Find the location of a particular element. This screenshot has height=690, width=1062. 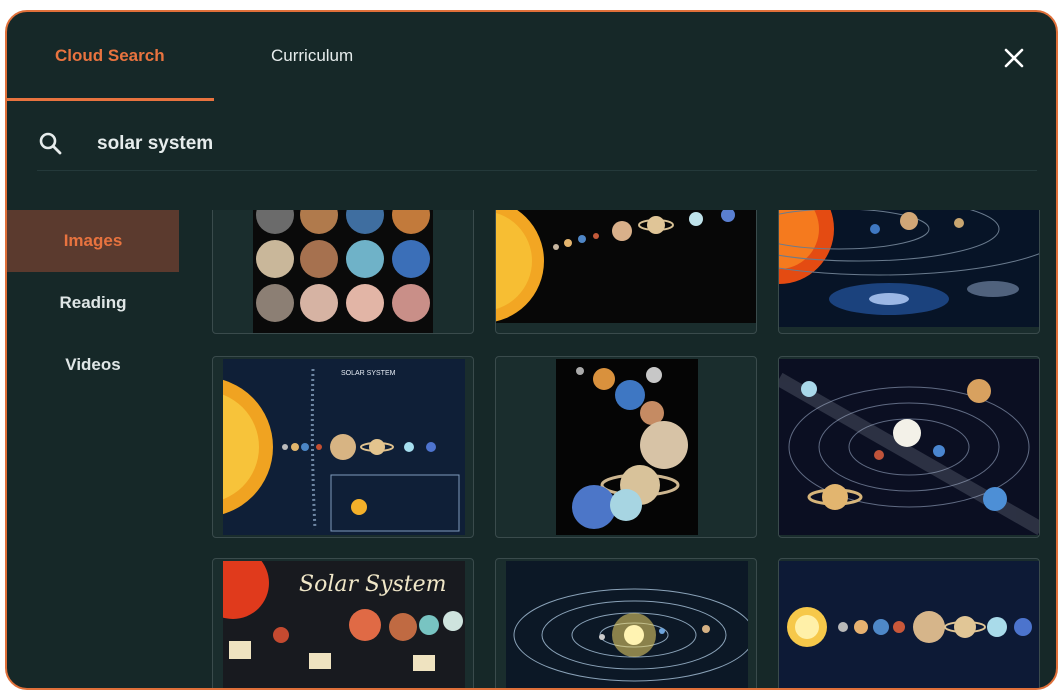

vertical-planets-thumbnail is located at coordinates (627, 447).